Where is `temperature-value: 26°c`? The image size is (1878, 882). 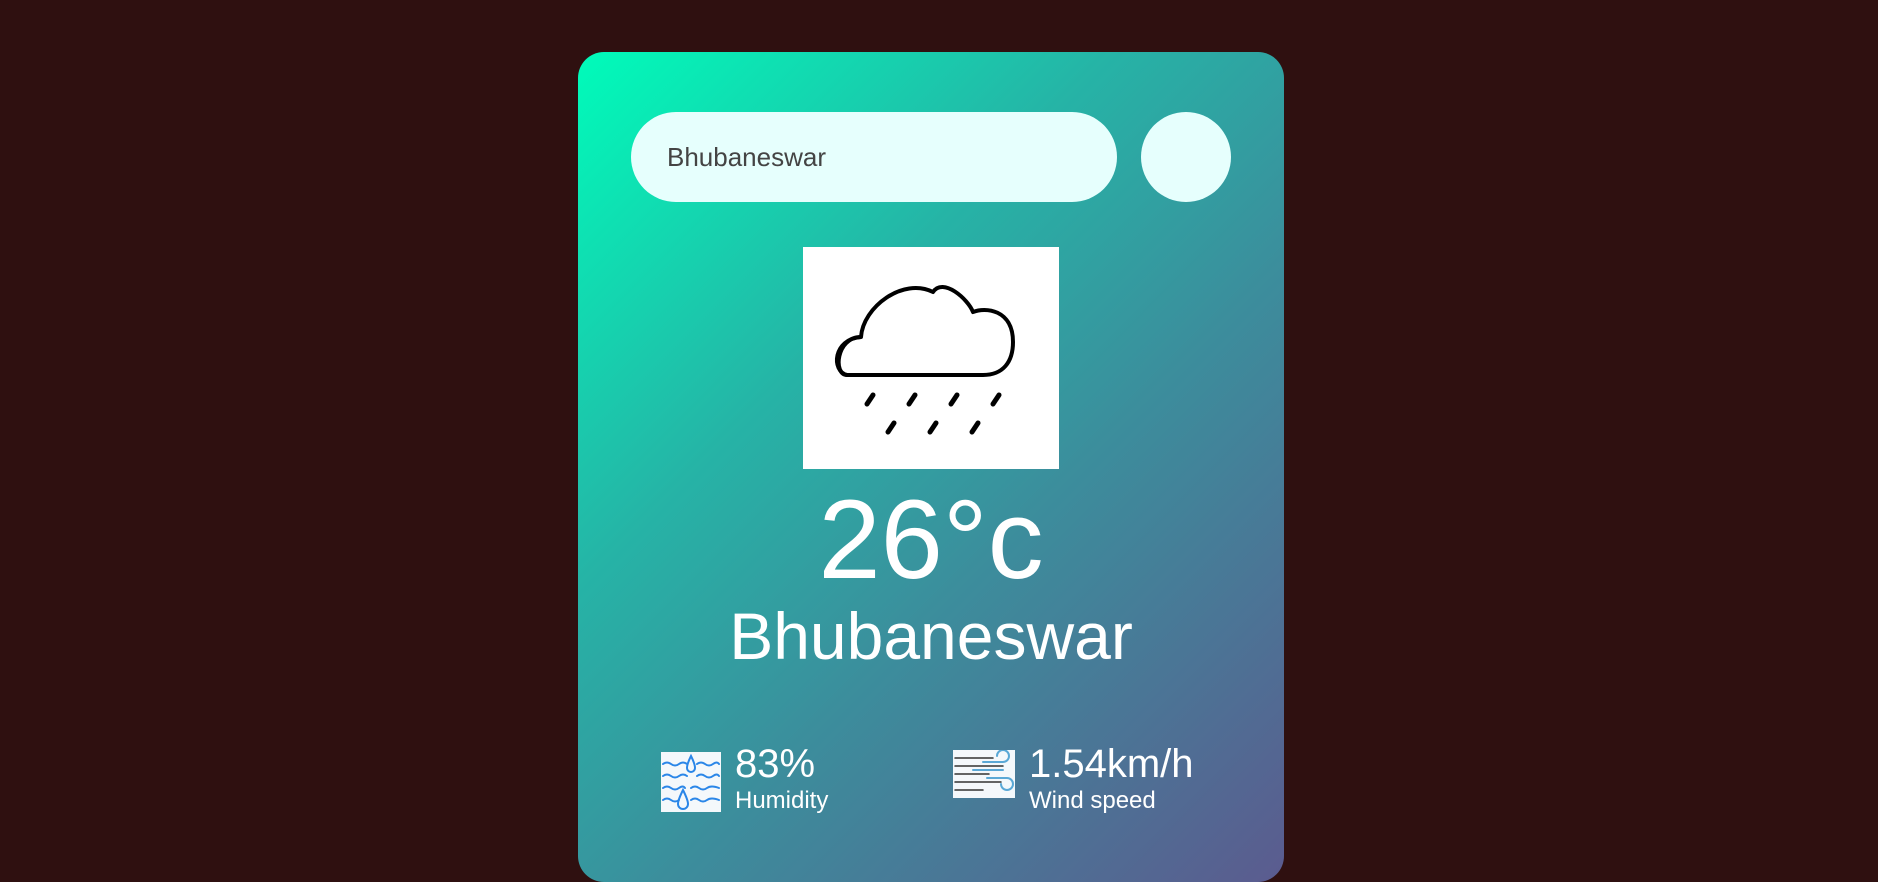
temperature-value: 26°c is located at coordinates (931, 539).